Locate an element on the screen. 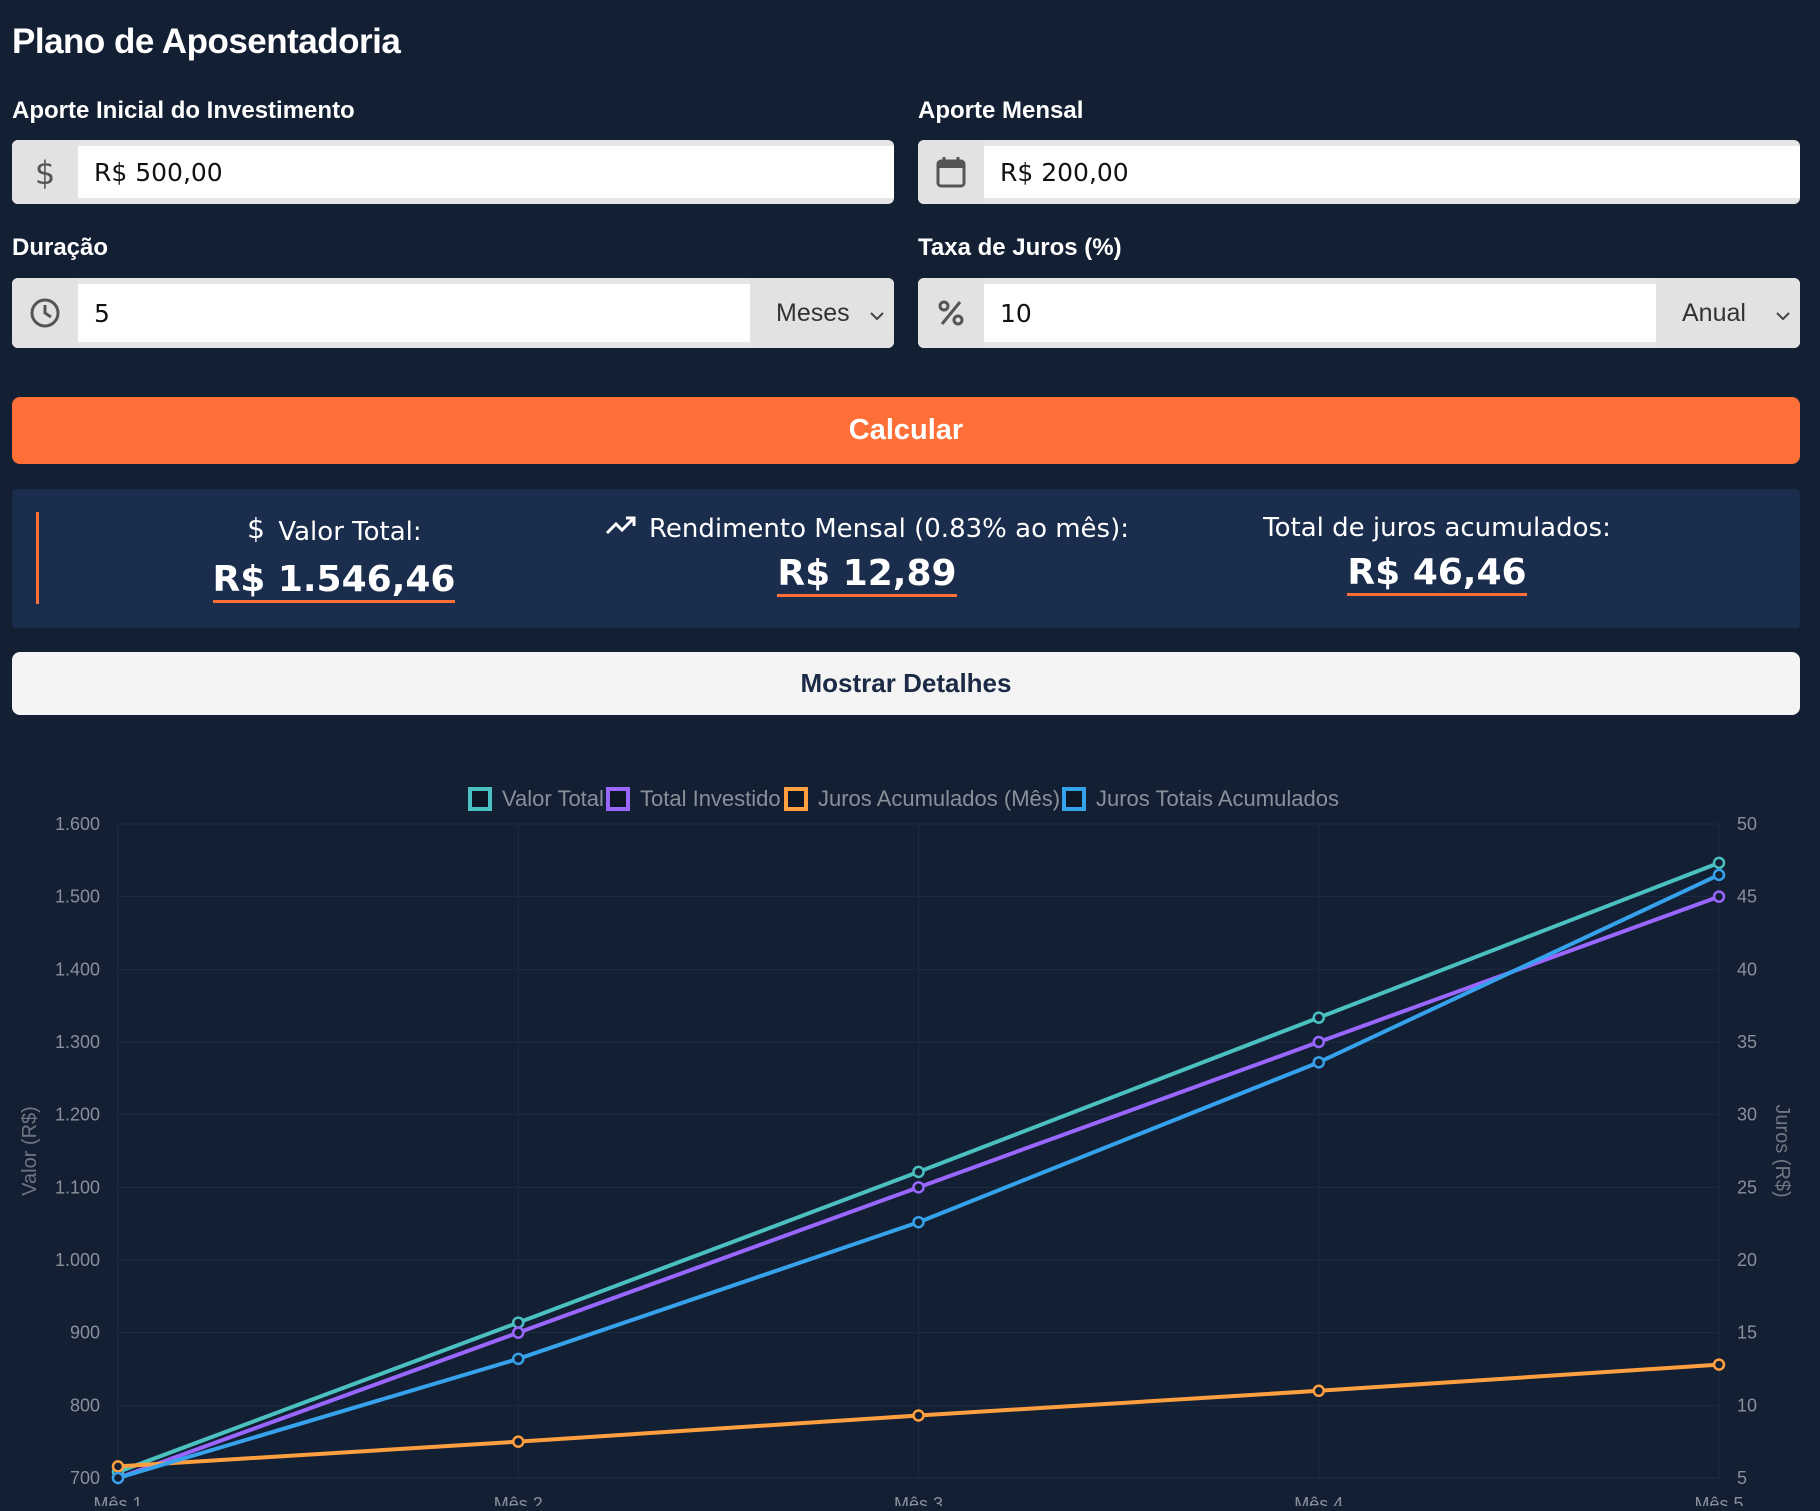  legend-label: Juros Totais Acumulados is located at coordinates (1217, 798).